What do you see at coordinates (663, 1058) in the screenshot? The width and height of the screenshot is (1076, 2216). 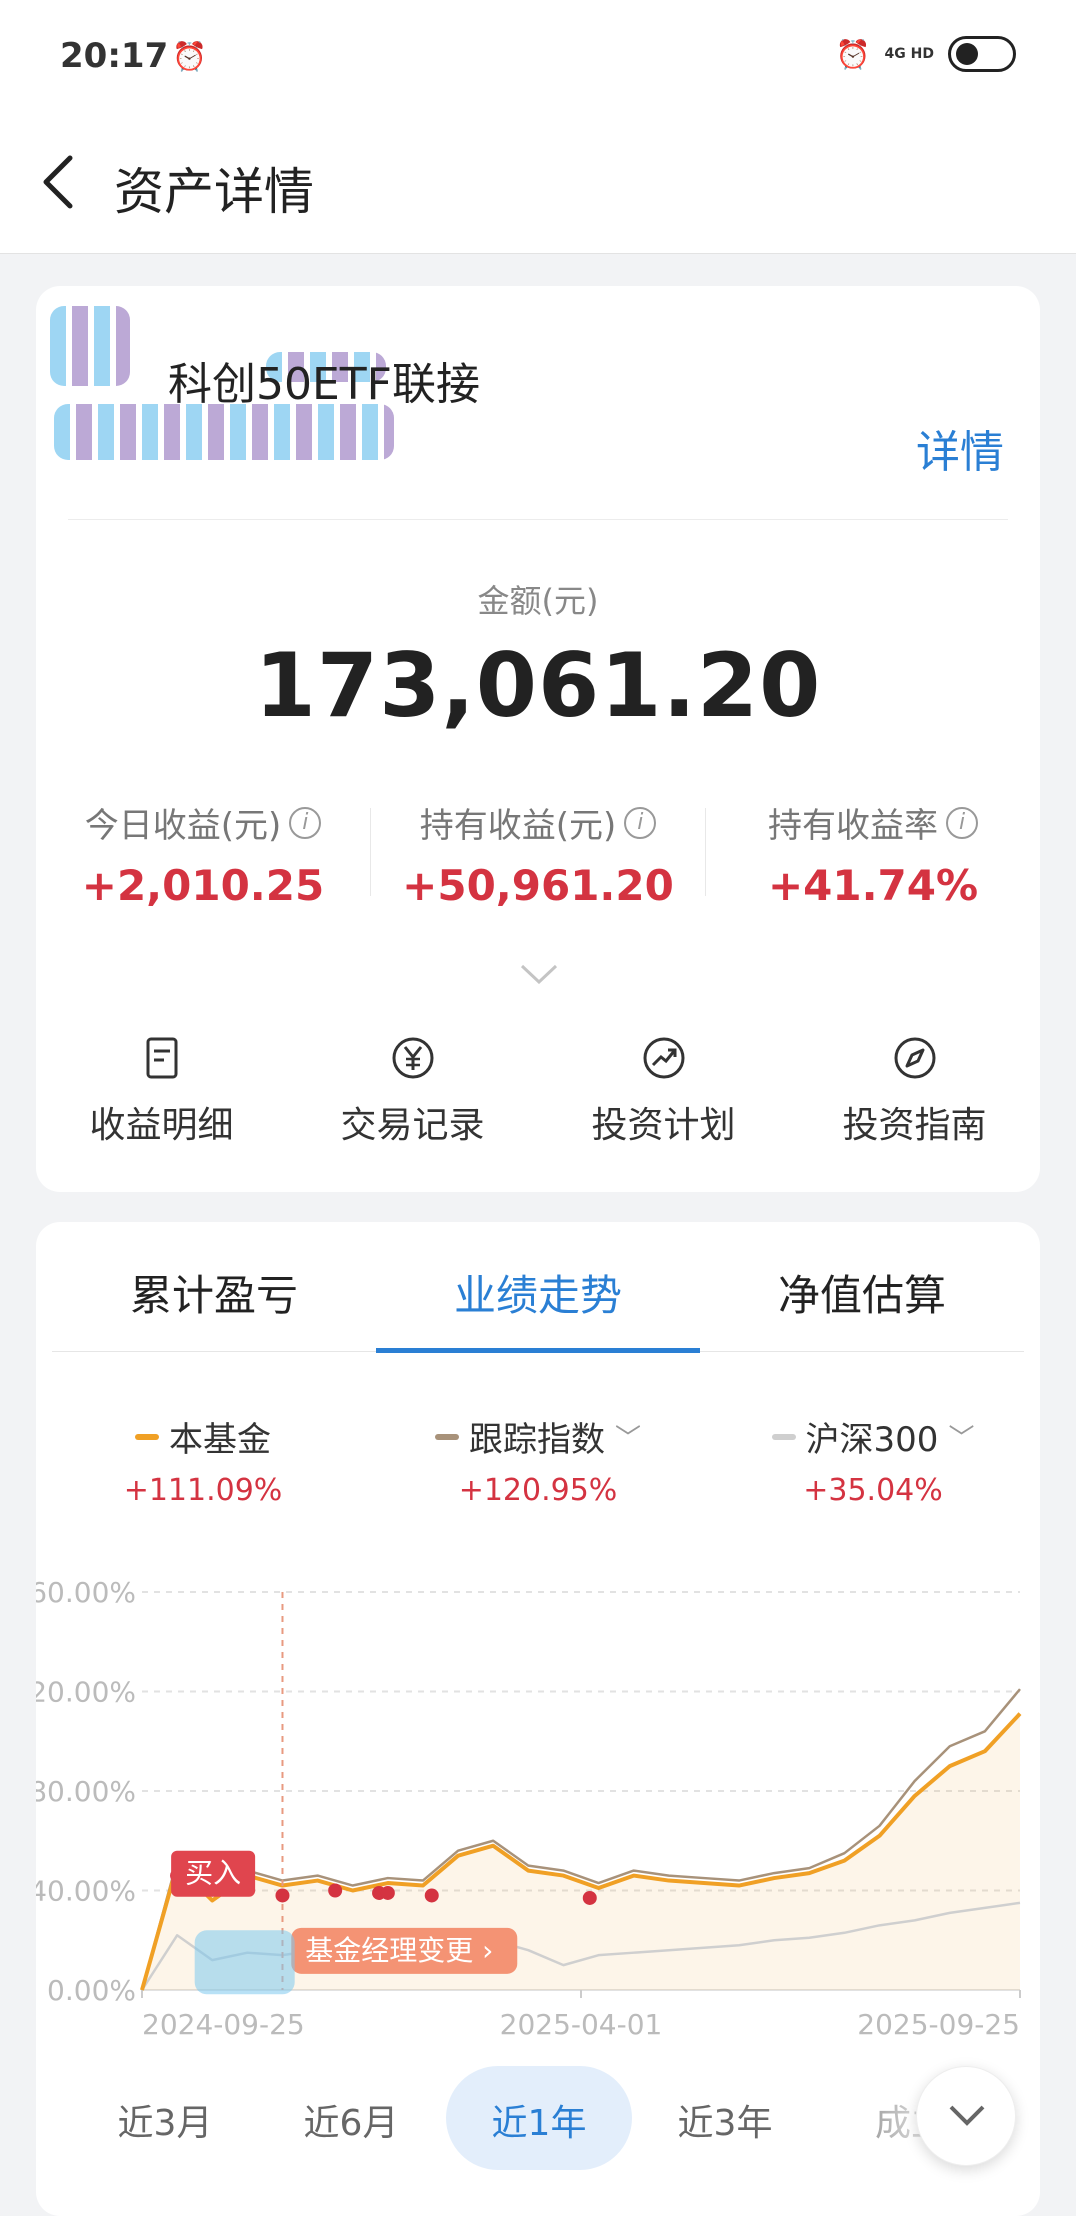 I see `trend-circle-icon` at bounding box center [663, 1058].